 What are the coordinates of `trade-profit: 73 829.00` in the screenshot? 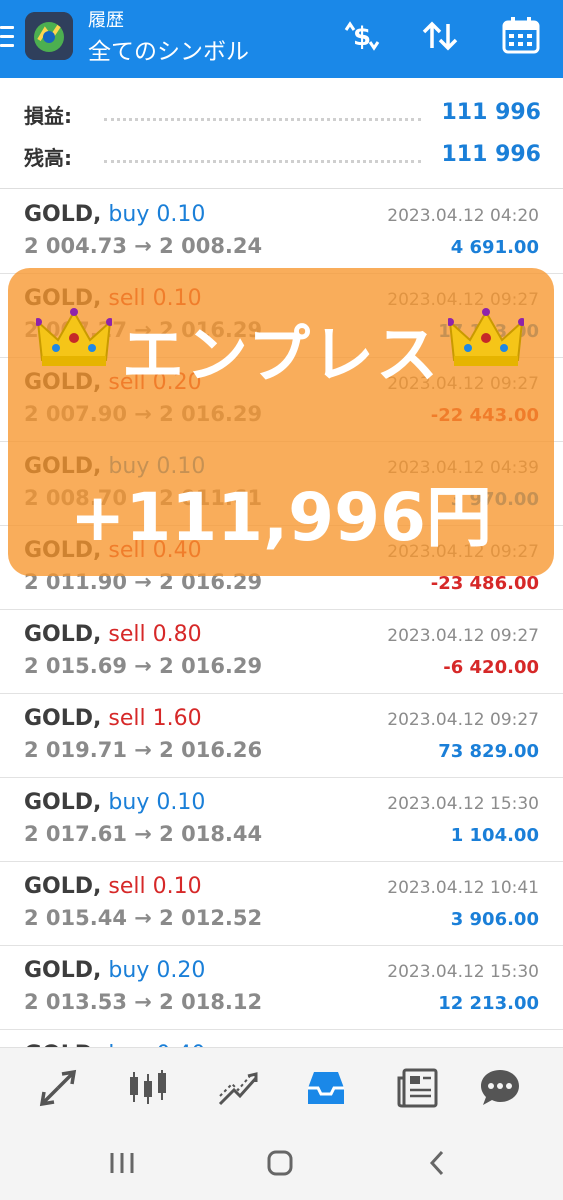 It's located at (488, 751).